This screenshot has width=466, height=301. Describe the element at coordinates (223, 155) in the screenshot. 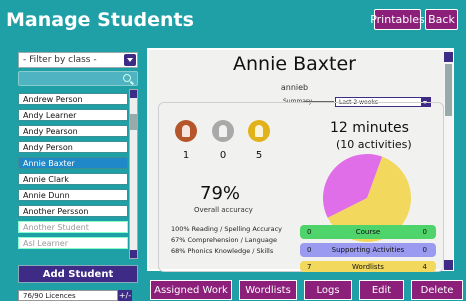

I see `silver-medal-count: 0` at that location.